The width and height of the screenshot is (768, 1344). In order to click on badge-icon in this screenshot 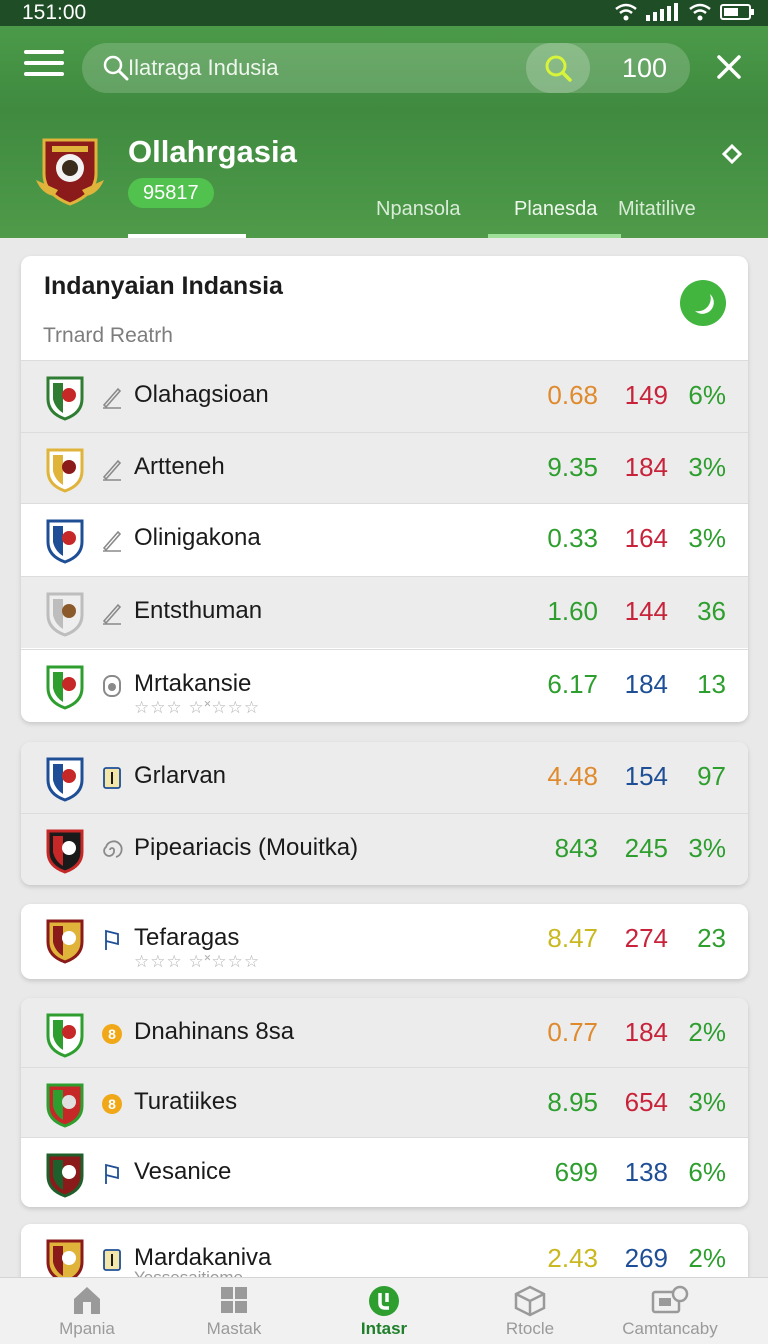, I will do `click(112, 686)`.